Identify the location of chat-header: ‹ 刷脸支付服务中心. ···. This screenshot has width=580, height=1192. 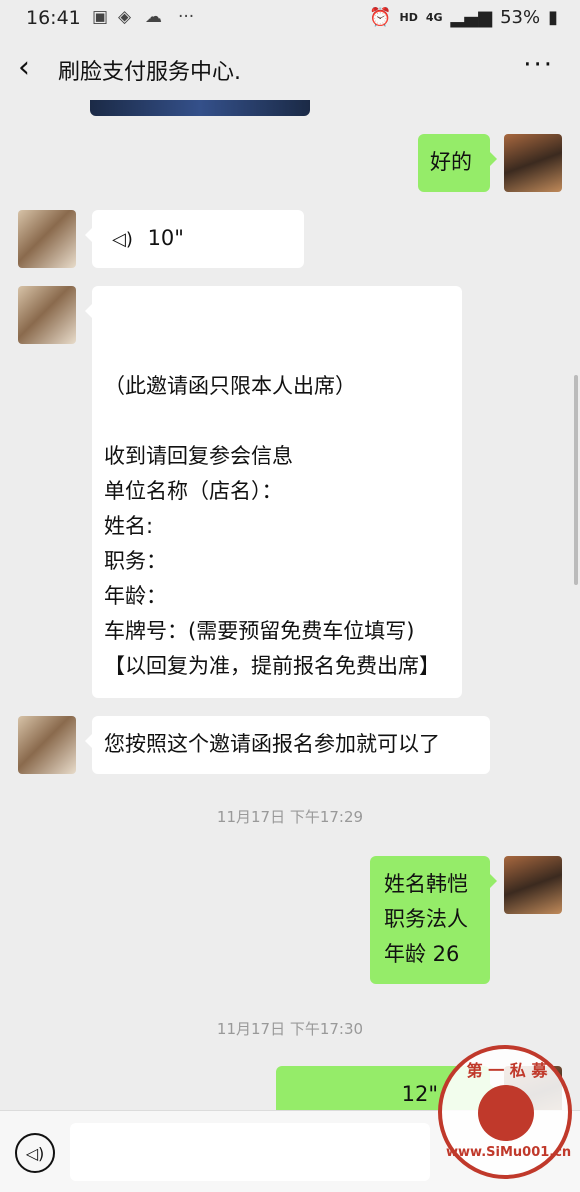
(290, 68).